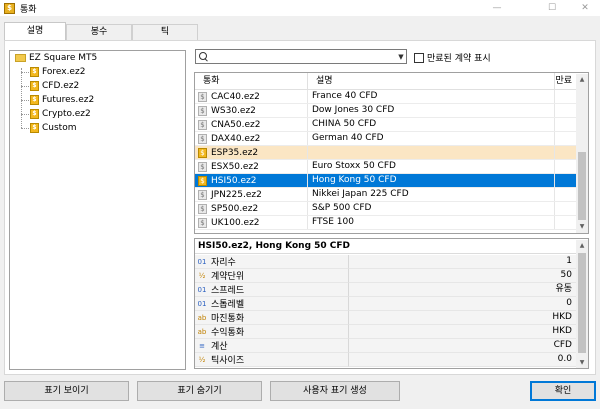 This screenshot has height=409, width=600. I want to click on maximize-button: ☐, so click(552, 8).